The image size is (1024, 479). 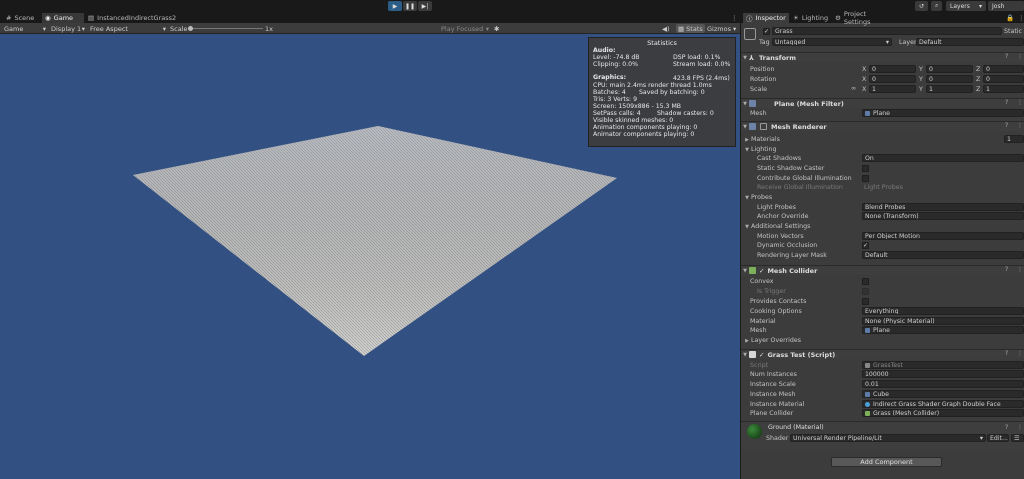 I want to click on motion-vectors-dropdown: Per Object Motion, so click(x=943, y=236).